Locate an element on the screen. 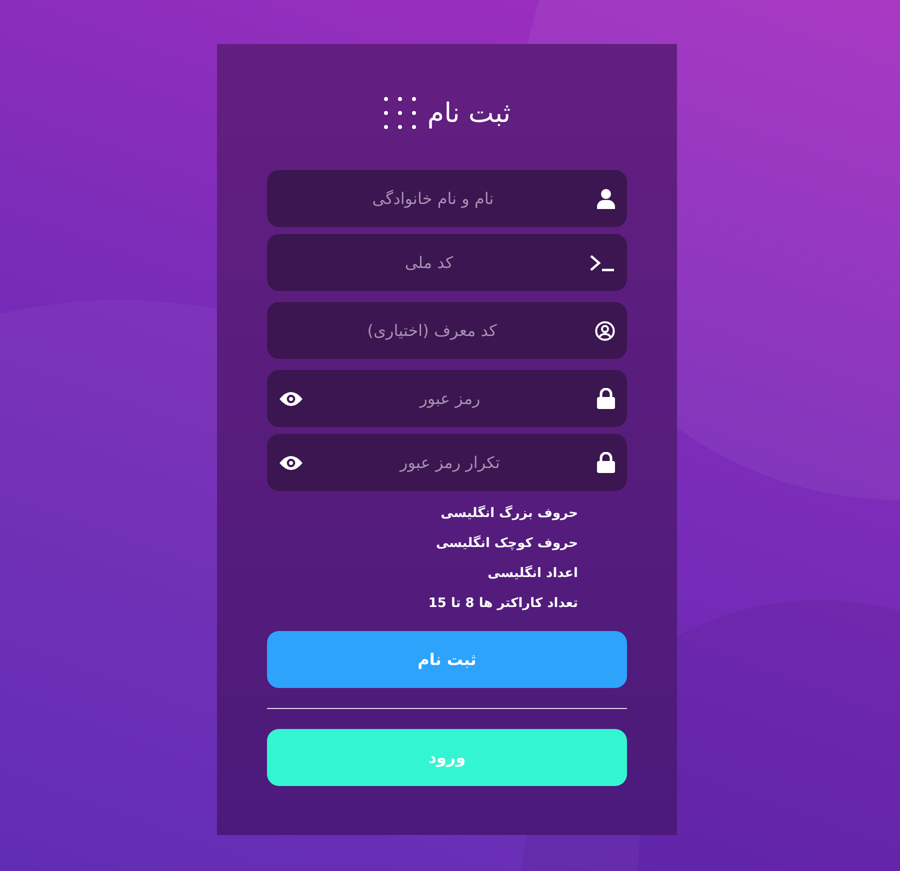 The image size is (900, 871). register-button: ثبت نام is located at coordinates (447, 659).